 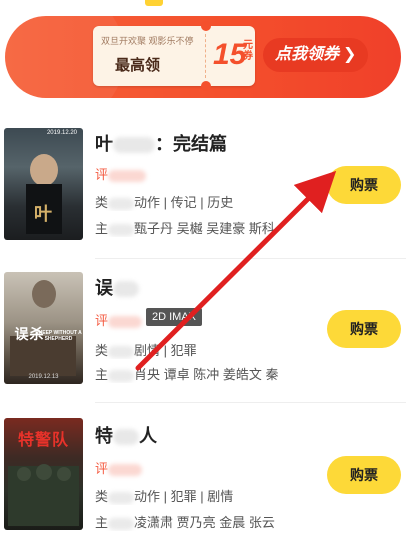 I want to click on movie-genres: 类动作 | 犯罪 | 剧情, so click(x=164, y=496).